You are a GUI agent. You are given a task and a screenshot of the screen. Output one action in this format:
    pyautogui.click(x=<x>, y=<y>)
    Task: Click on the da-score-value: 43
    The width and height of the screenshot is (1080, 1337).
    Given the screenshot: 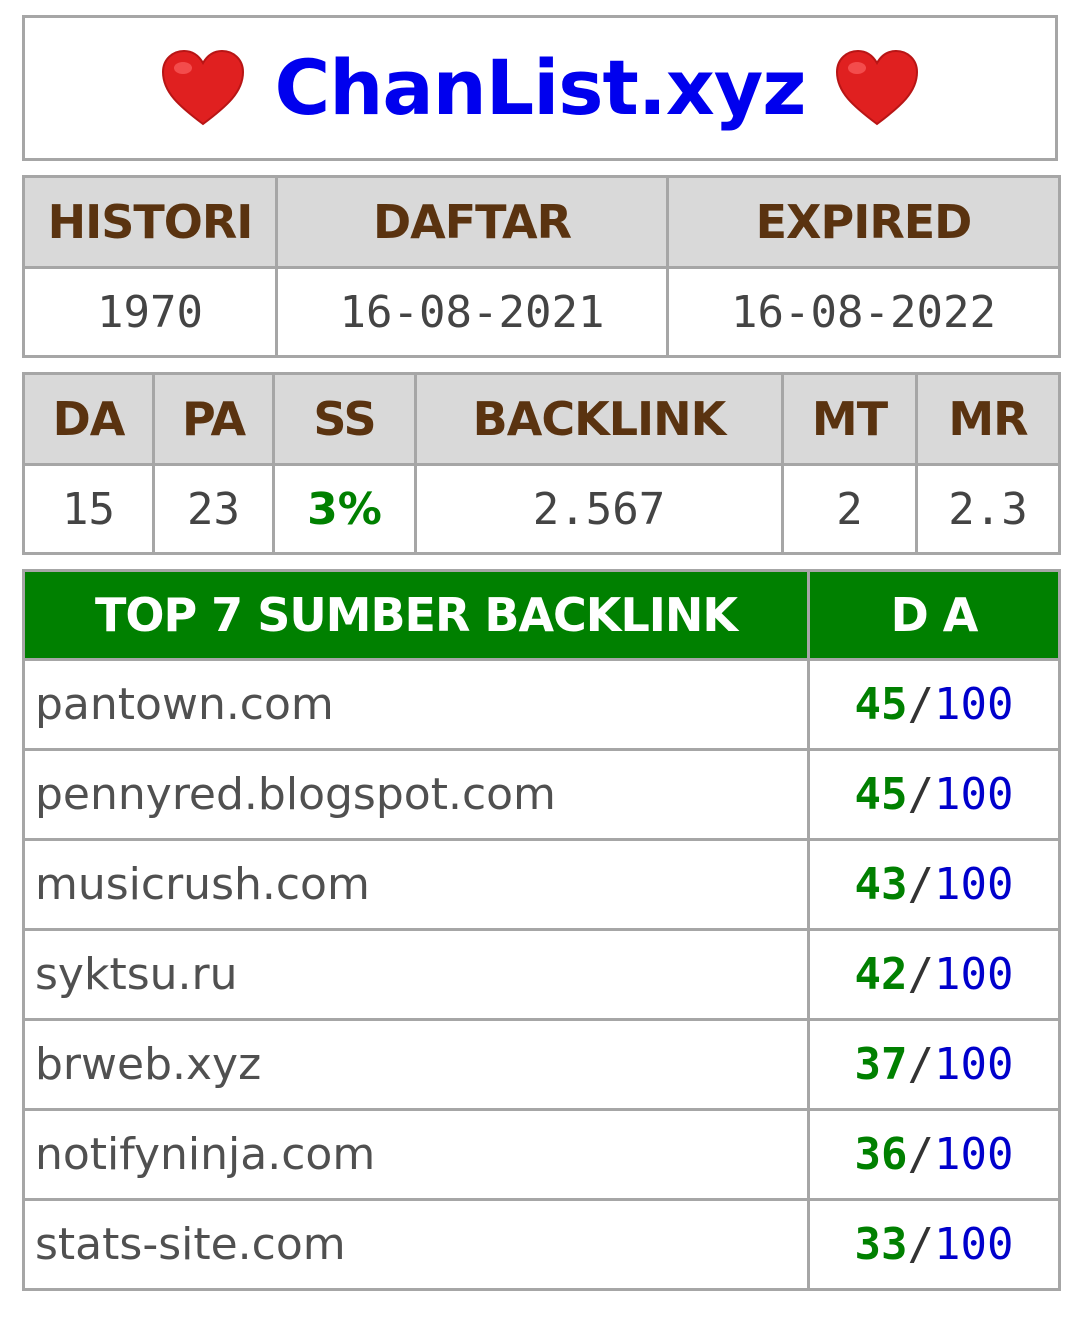 What is the action you would take?
    pyautogui.click(x=881, y=884)
    